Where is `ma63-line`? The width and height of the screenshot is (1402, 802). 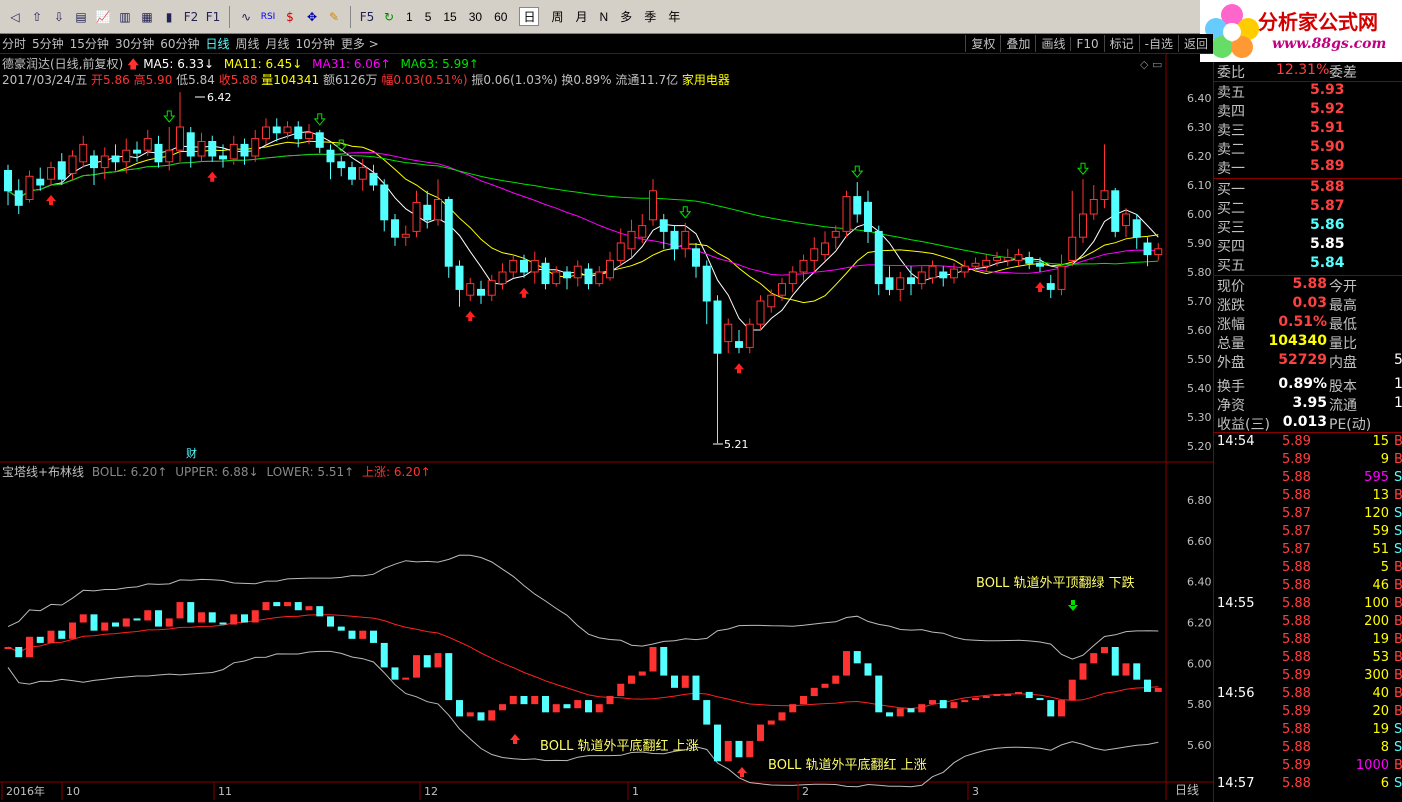 ma63-line is located at coordinates (583, 209).